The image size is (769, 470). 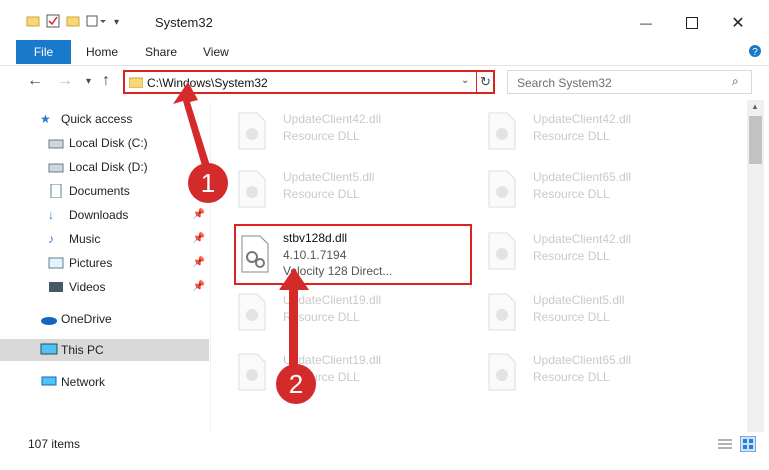 I want to click on step-marker-2: 2, so click(x=296, y=384).